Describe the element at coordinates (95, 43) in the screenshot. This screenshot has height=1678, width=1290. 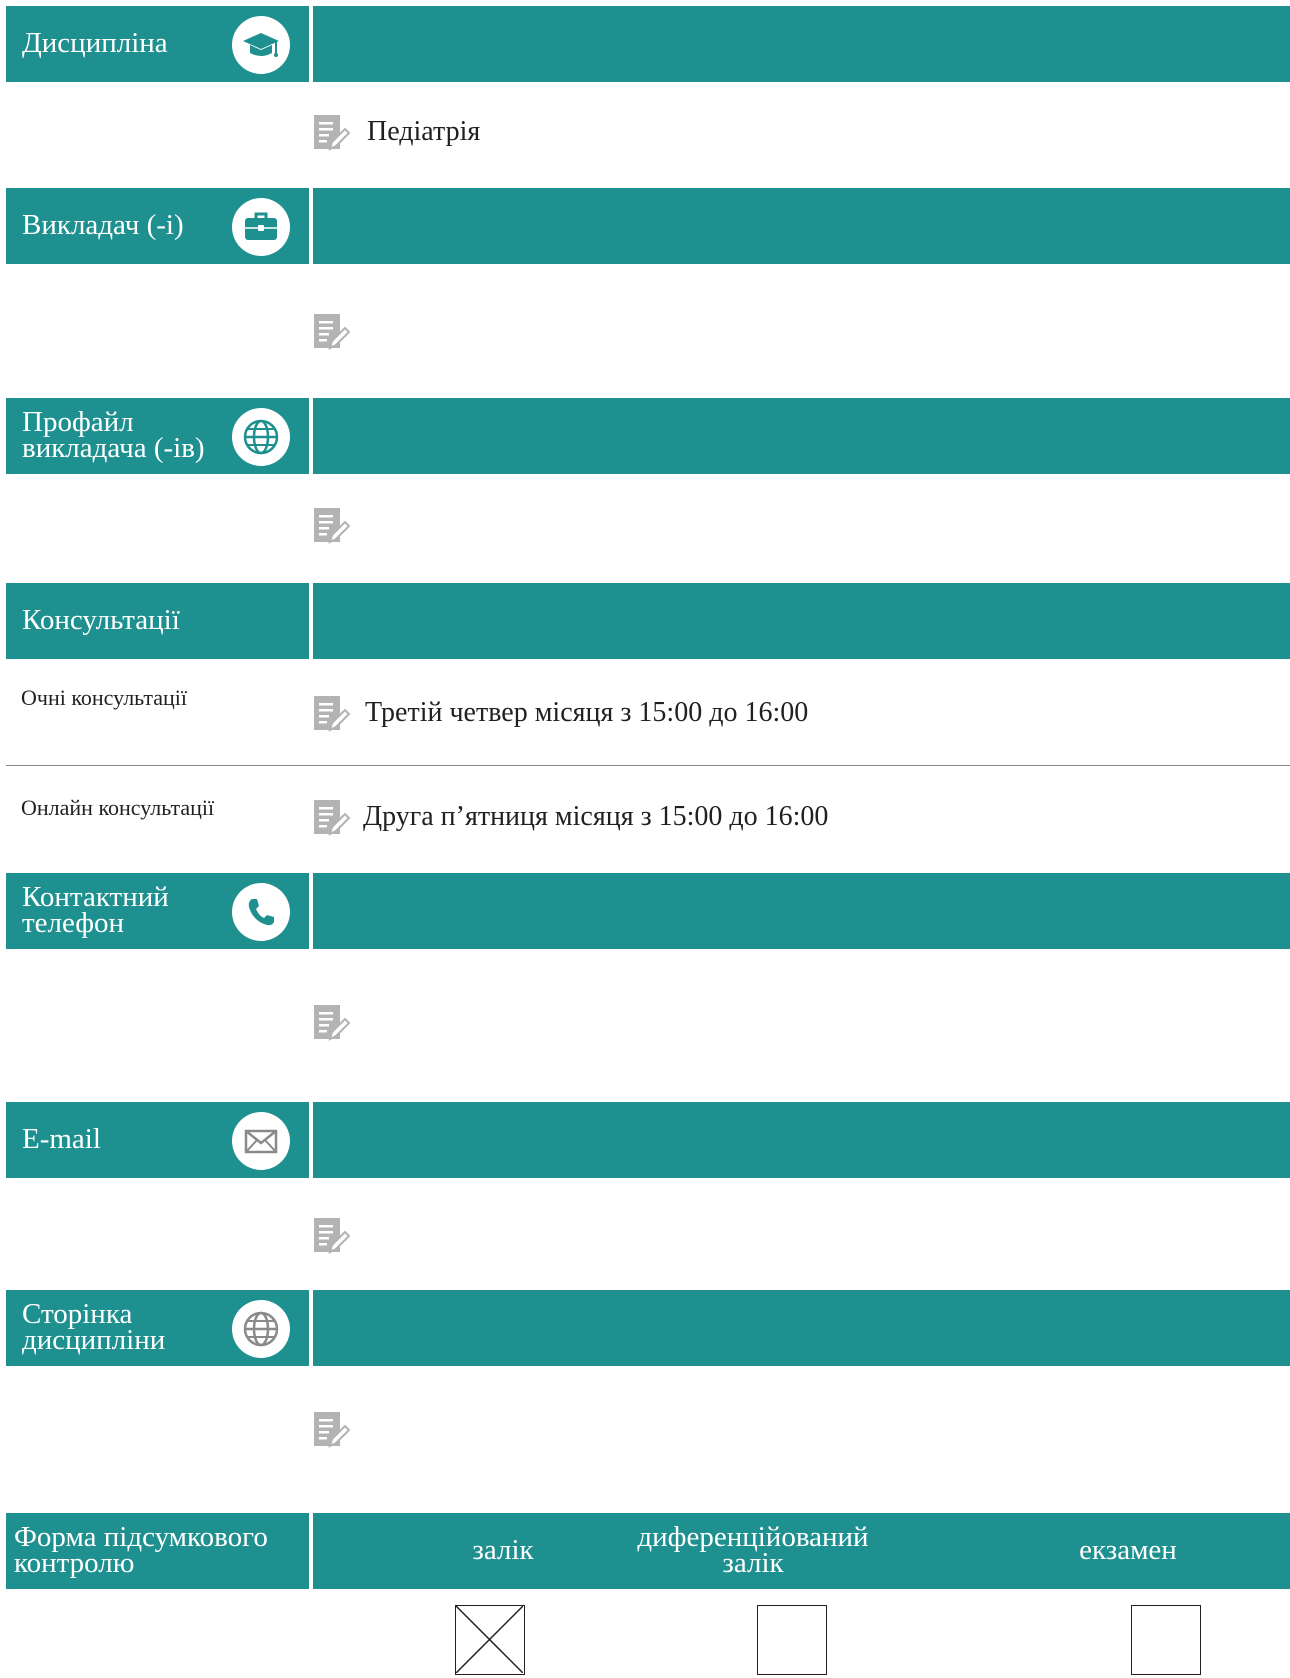
I see `discipline-title: Дисципліна` at that location.